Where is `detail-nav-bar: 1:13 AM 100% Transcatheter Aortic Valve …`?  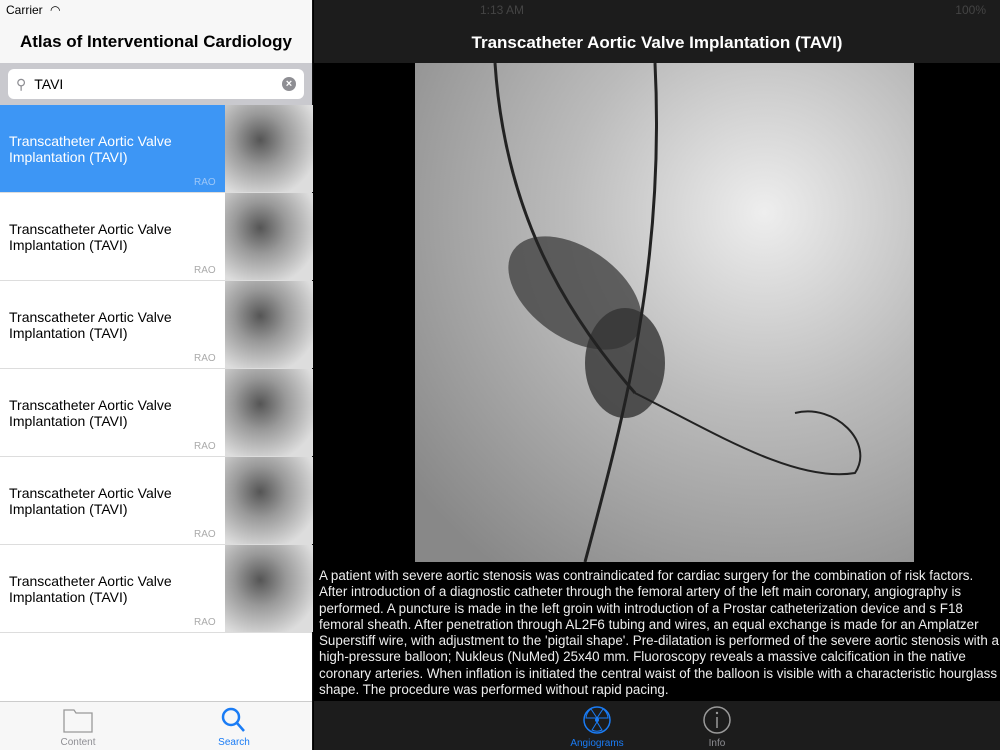
detail-nav-bar: 1:13 AM 100% Transcatheter Aortic Valve … is located at coordinates (657, 31).